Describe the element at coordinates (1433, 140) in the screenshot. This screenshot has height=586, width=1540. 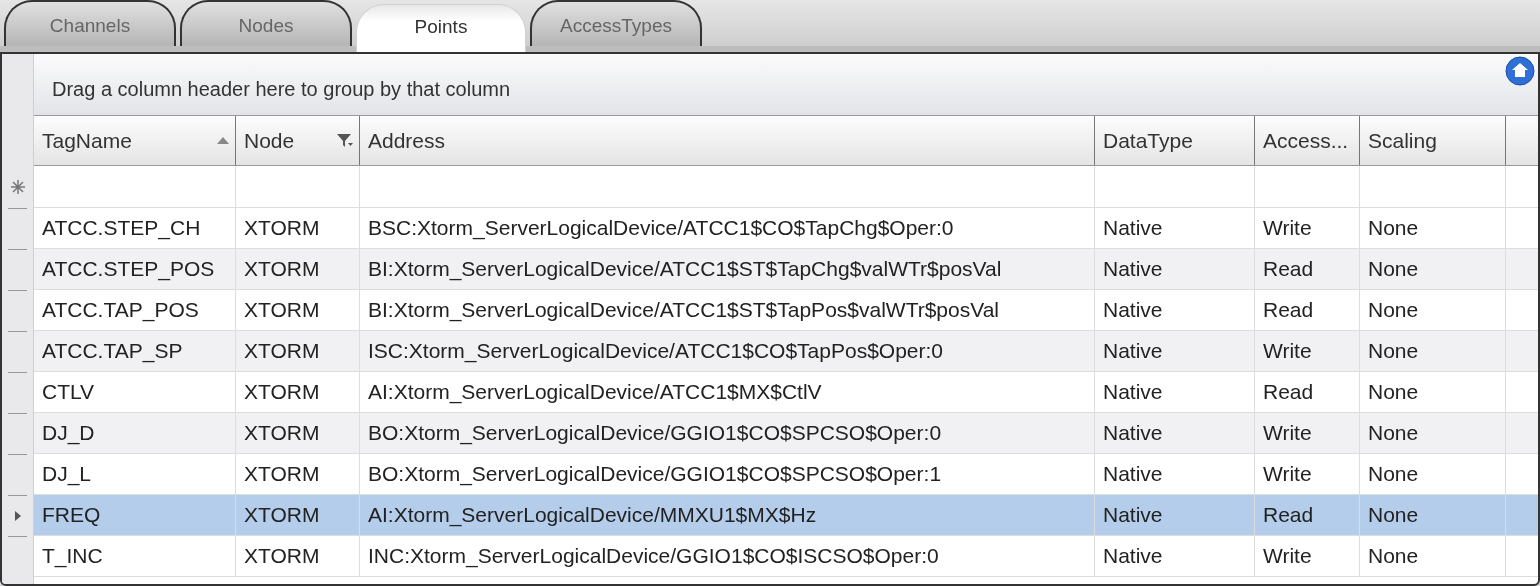
I see `column-header: Scaling` at that location.